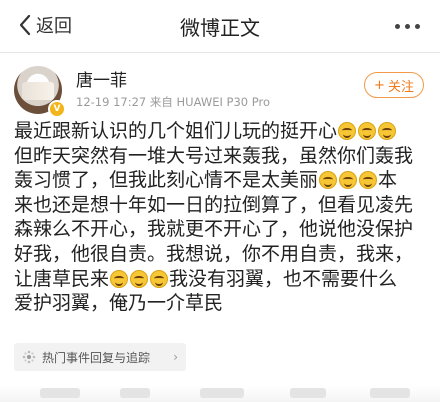 The width and height of the screenshot is (440, 402). I want to click on verified-badge-icon: V, so click(57, 109).